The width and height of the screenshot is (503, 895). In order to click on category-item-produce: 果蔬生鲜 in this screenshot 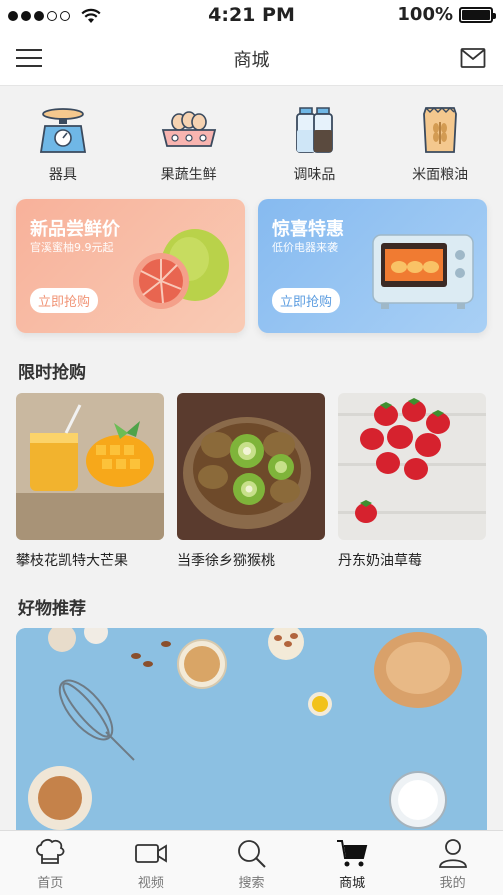, I will do `click(189, 150)`.